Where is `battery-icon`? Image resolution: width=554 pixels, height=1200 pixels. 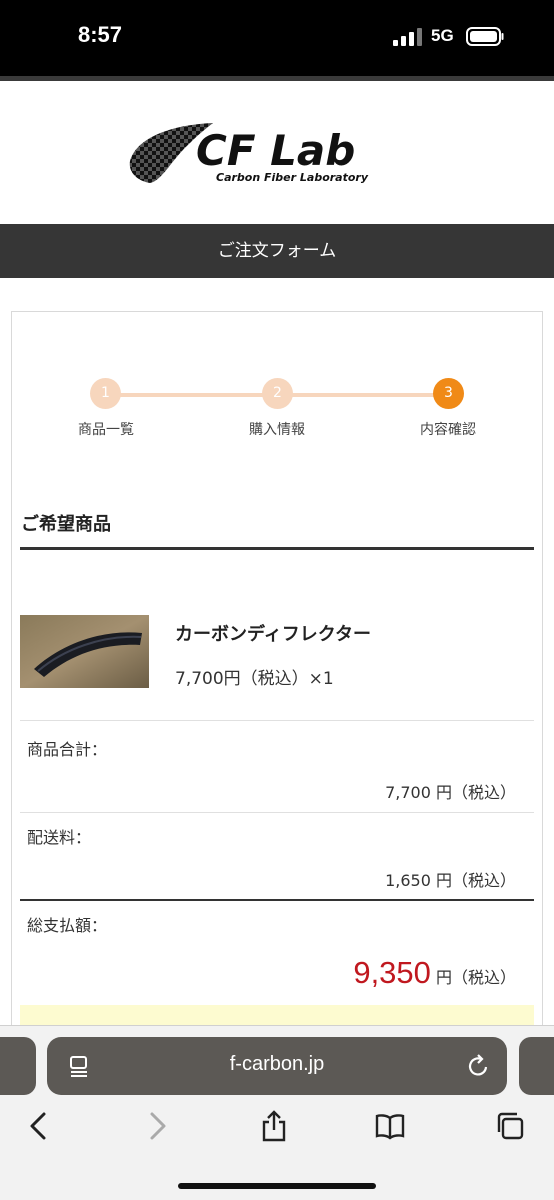
battery-icon is located at coordinates (485, 36).